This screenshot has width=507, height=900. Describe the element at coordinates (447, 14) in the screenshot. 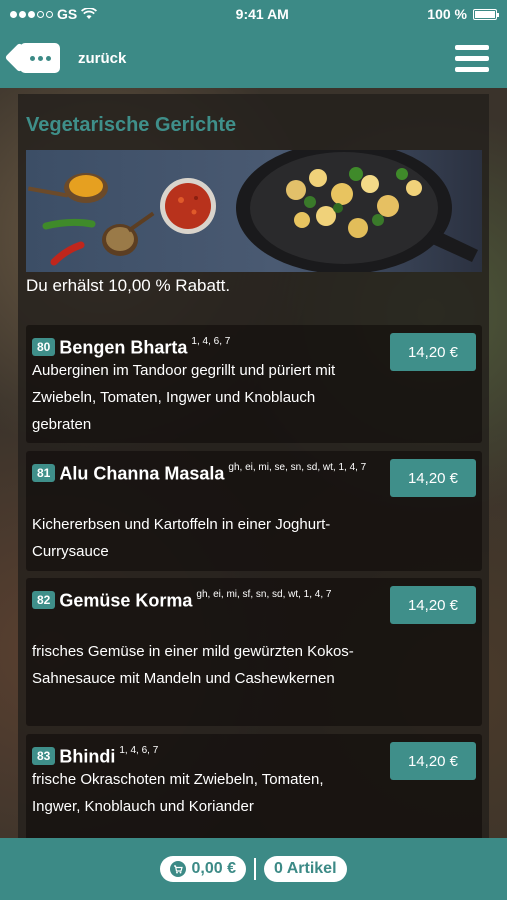

I see `battery-percent: 100 %` at that location.